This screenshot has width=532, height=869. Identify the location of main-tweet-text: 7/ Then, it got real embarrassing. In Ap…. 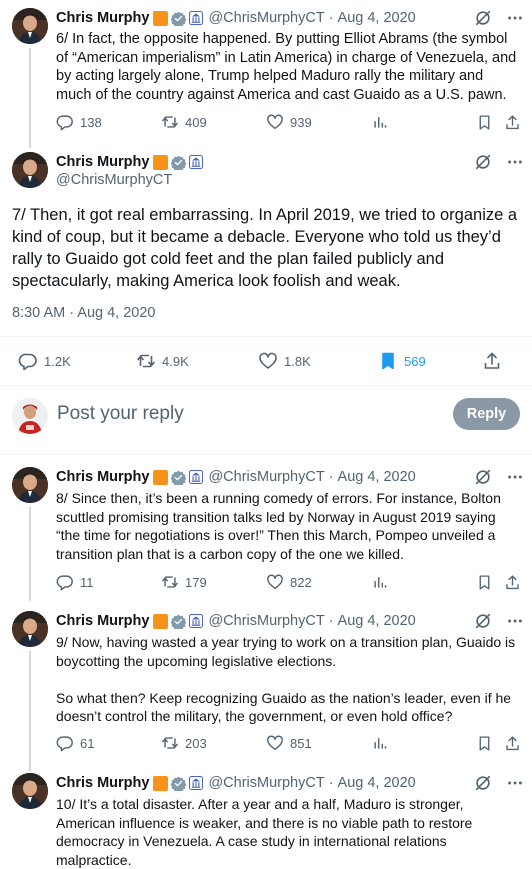
(265, 248).